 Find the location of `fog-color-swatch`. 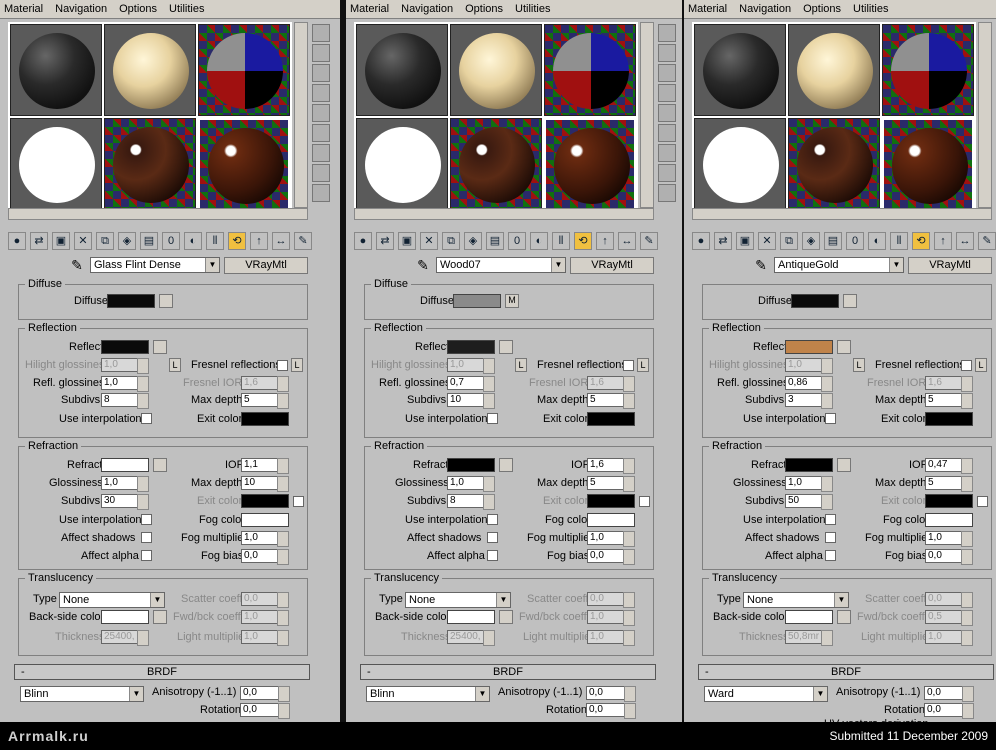

fog-color-swatch is located at coordinates (265, 520).